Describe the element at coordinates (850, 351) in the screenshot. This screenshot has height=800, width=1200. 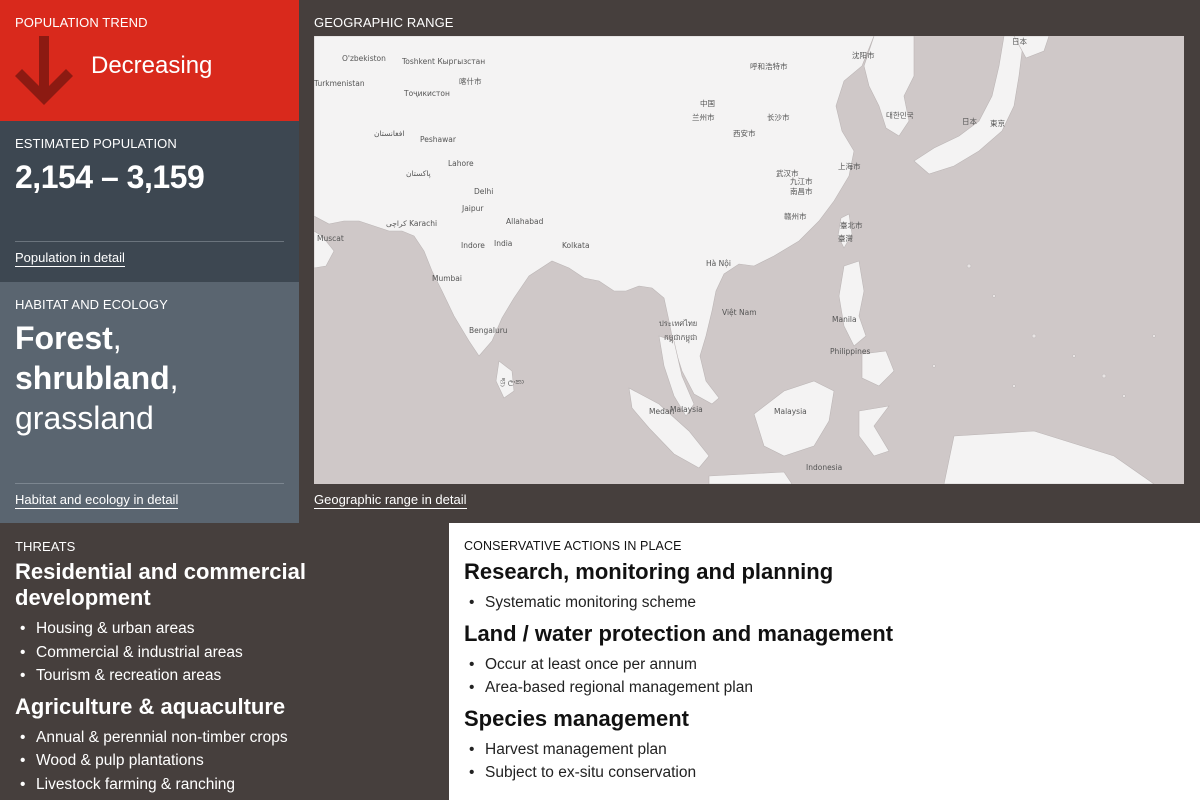
I see `map-label: Philippines` at that location.